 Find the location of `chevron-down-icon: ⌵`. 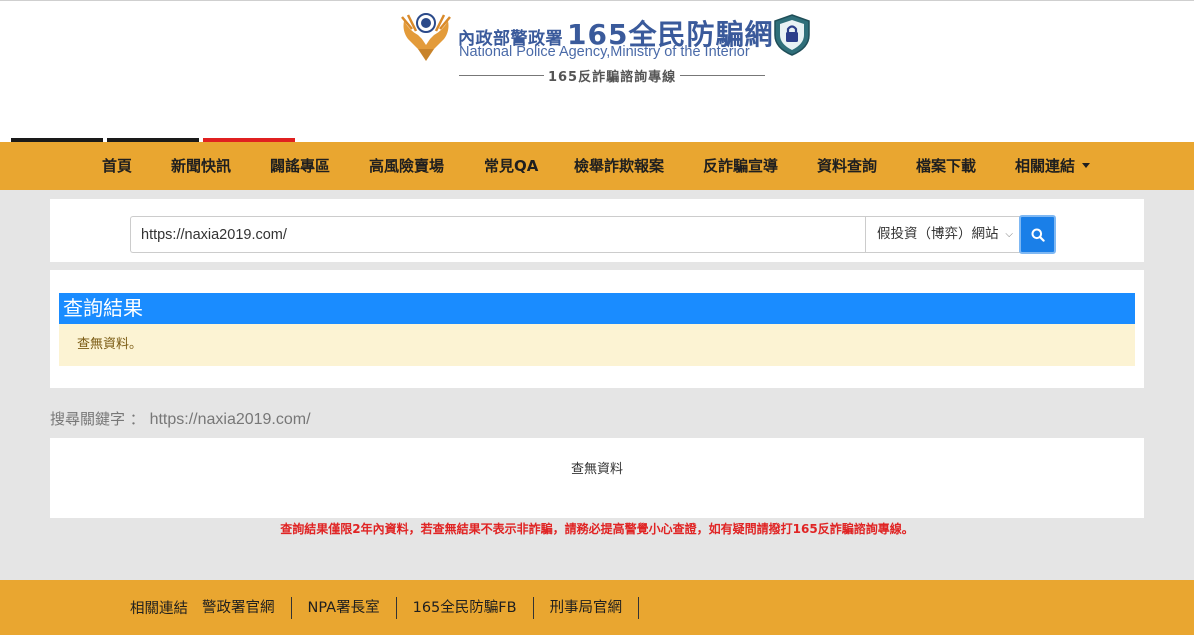

chevron-down-icon: ⌵ is located at coordinates (1009, 234).